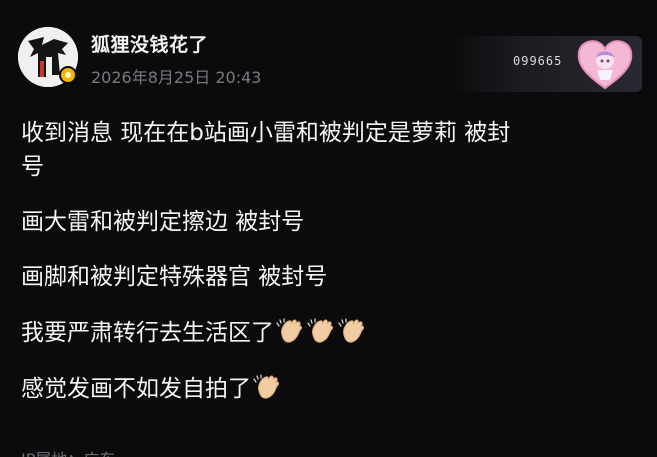 The width and height of the screenshot is (657, 457). I want to click on heart-character-icon, so click(605, 64).